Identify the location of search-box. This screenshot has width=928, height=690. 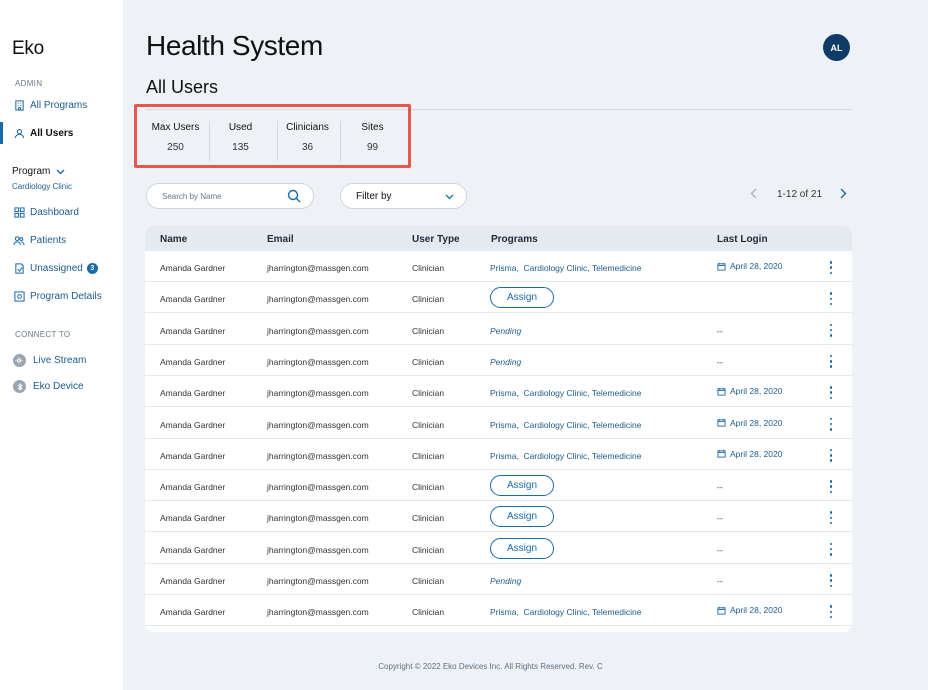
(230, 196).